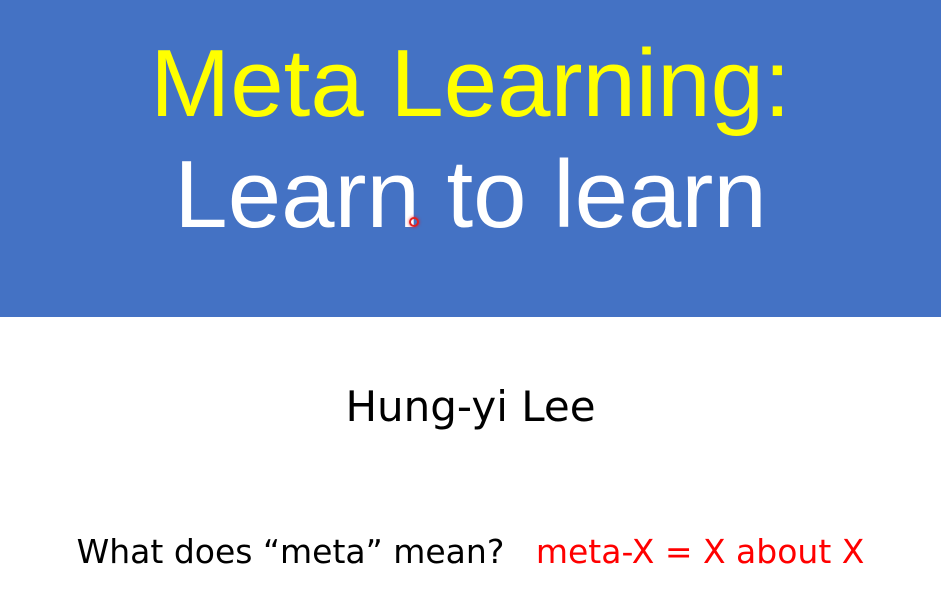 The image size is (941, 598). What do you see at coordinates (470, 194) in the screenshot?
I see `slide-title-line-2: Learn to learn` at bounding box center [470, 194].